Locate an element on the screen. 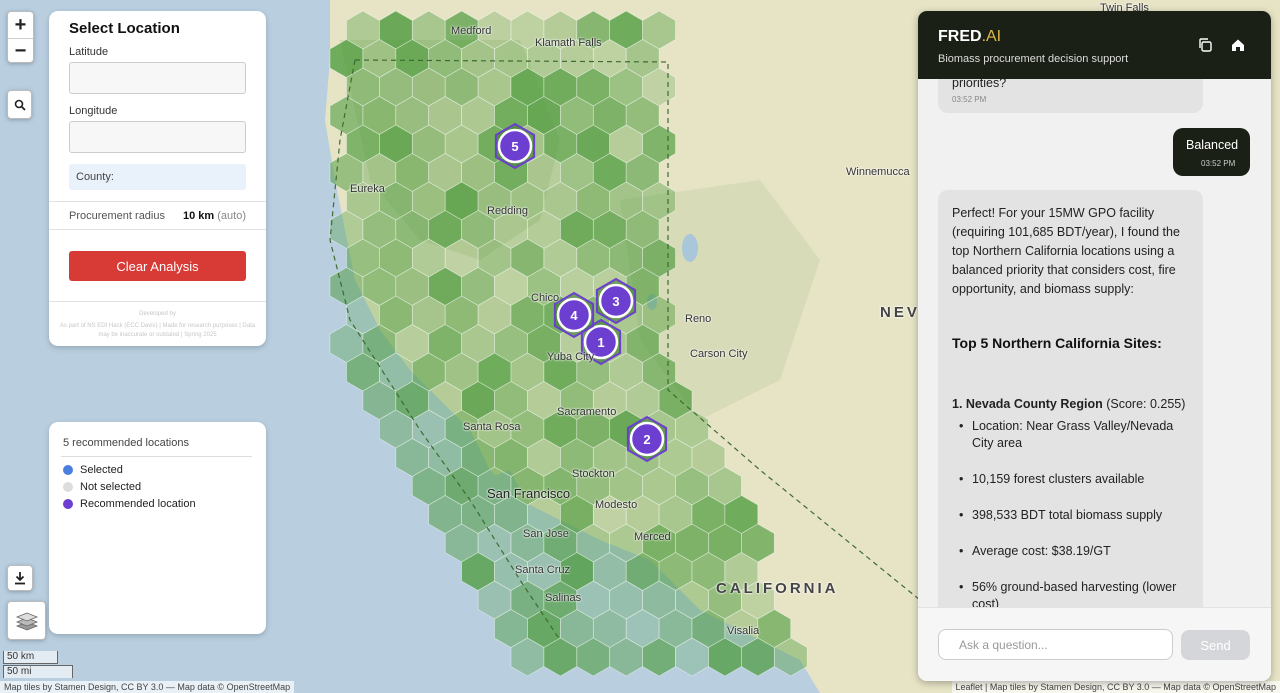 The height and width of the screenshot is (693, 1280). zoom-control: + − is located at coordinates (20, 37).